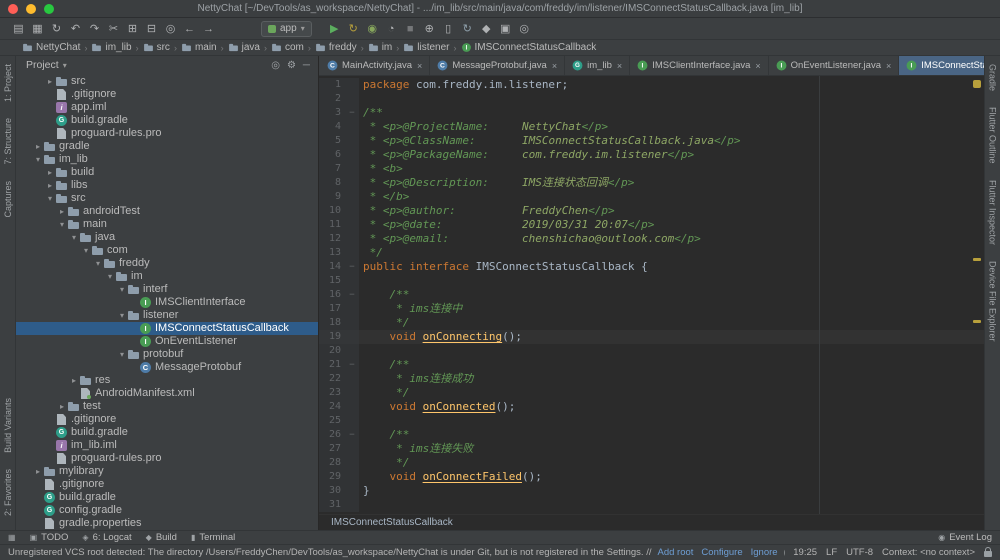 The width and height of the screenshot is (1000, 560). I want to click on editor-tab-im-lib: Gim_lib ×, so click(598, 65).